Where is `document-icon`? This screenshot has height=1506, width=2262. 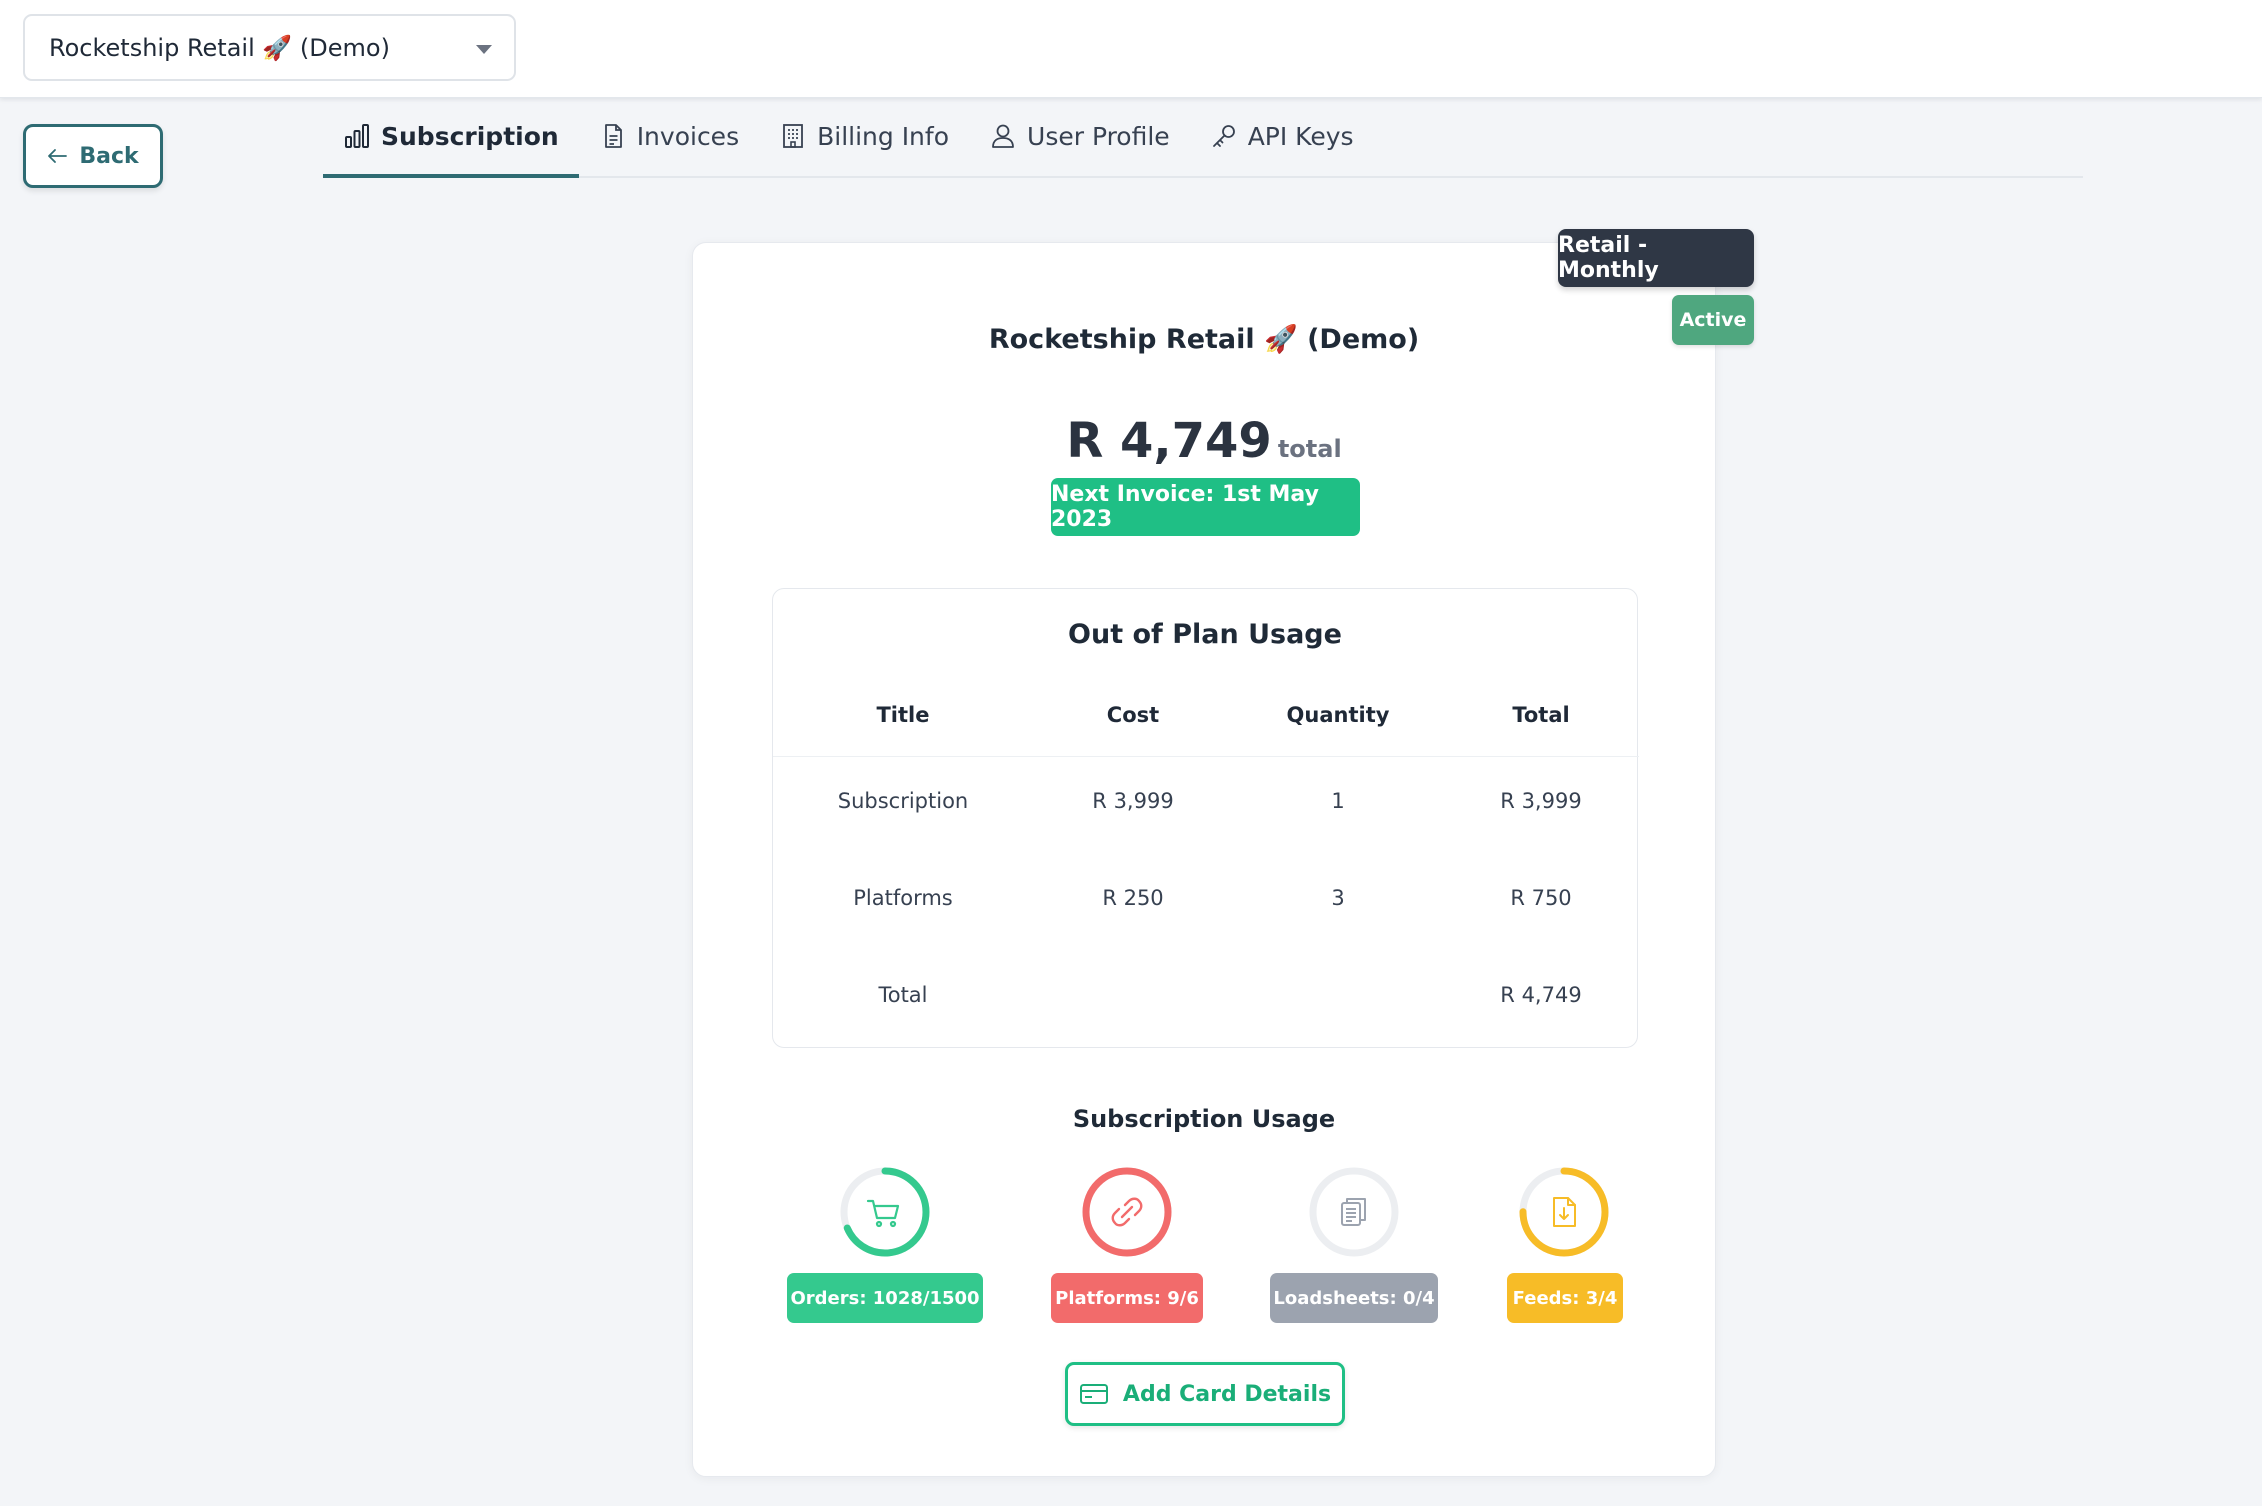 document-icon is located at coordinates (613, 136).